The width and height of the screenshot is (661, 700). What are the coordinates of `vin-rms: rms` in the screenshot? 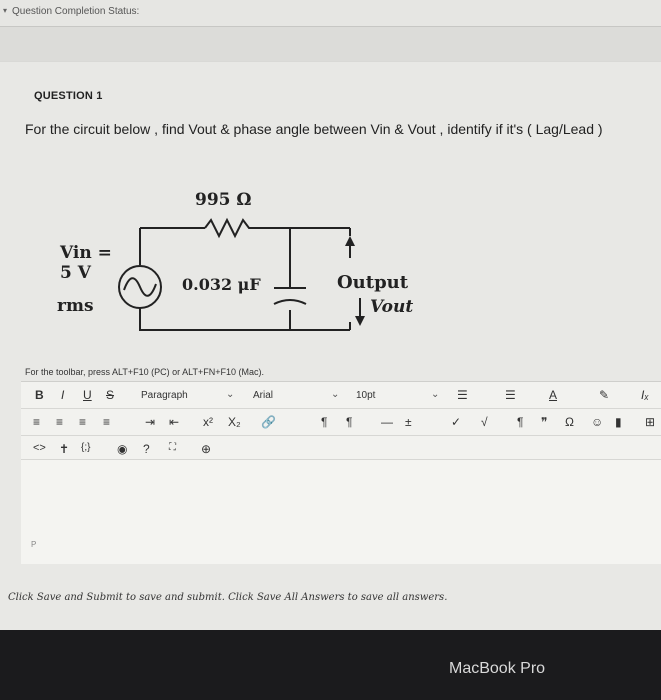 It's located at (75, 306).